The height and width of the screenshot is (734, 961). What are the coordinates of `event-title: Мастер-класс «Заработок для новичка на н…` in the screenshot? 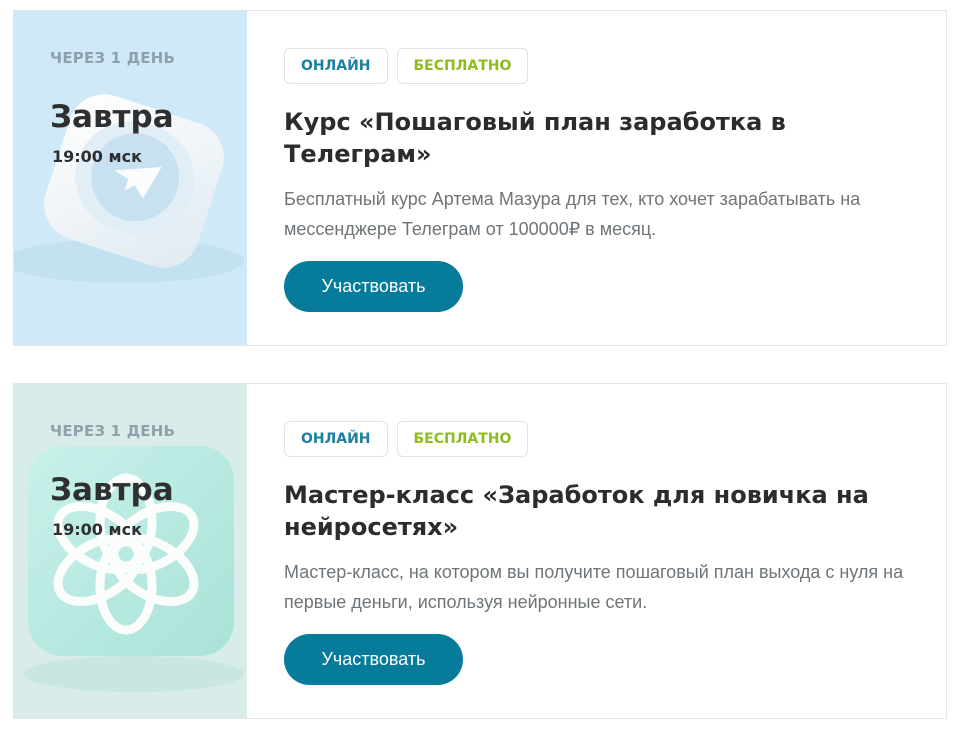 It's located at (584, 511).